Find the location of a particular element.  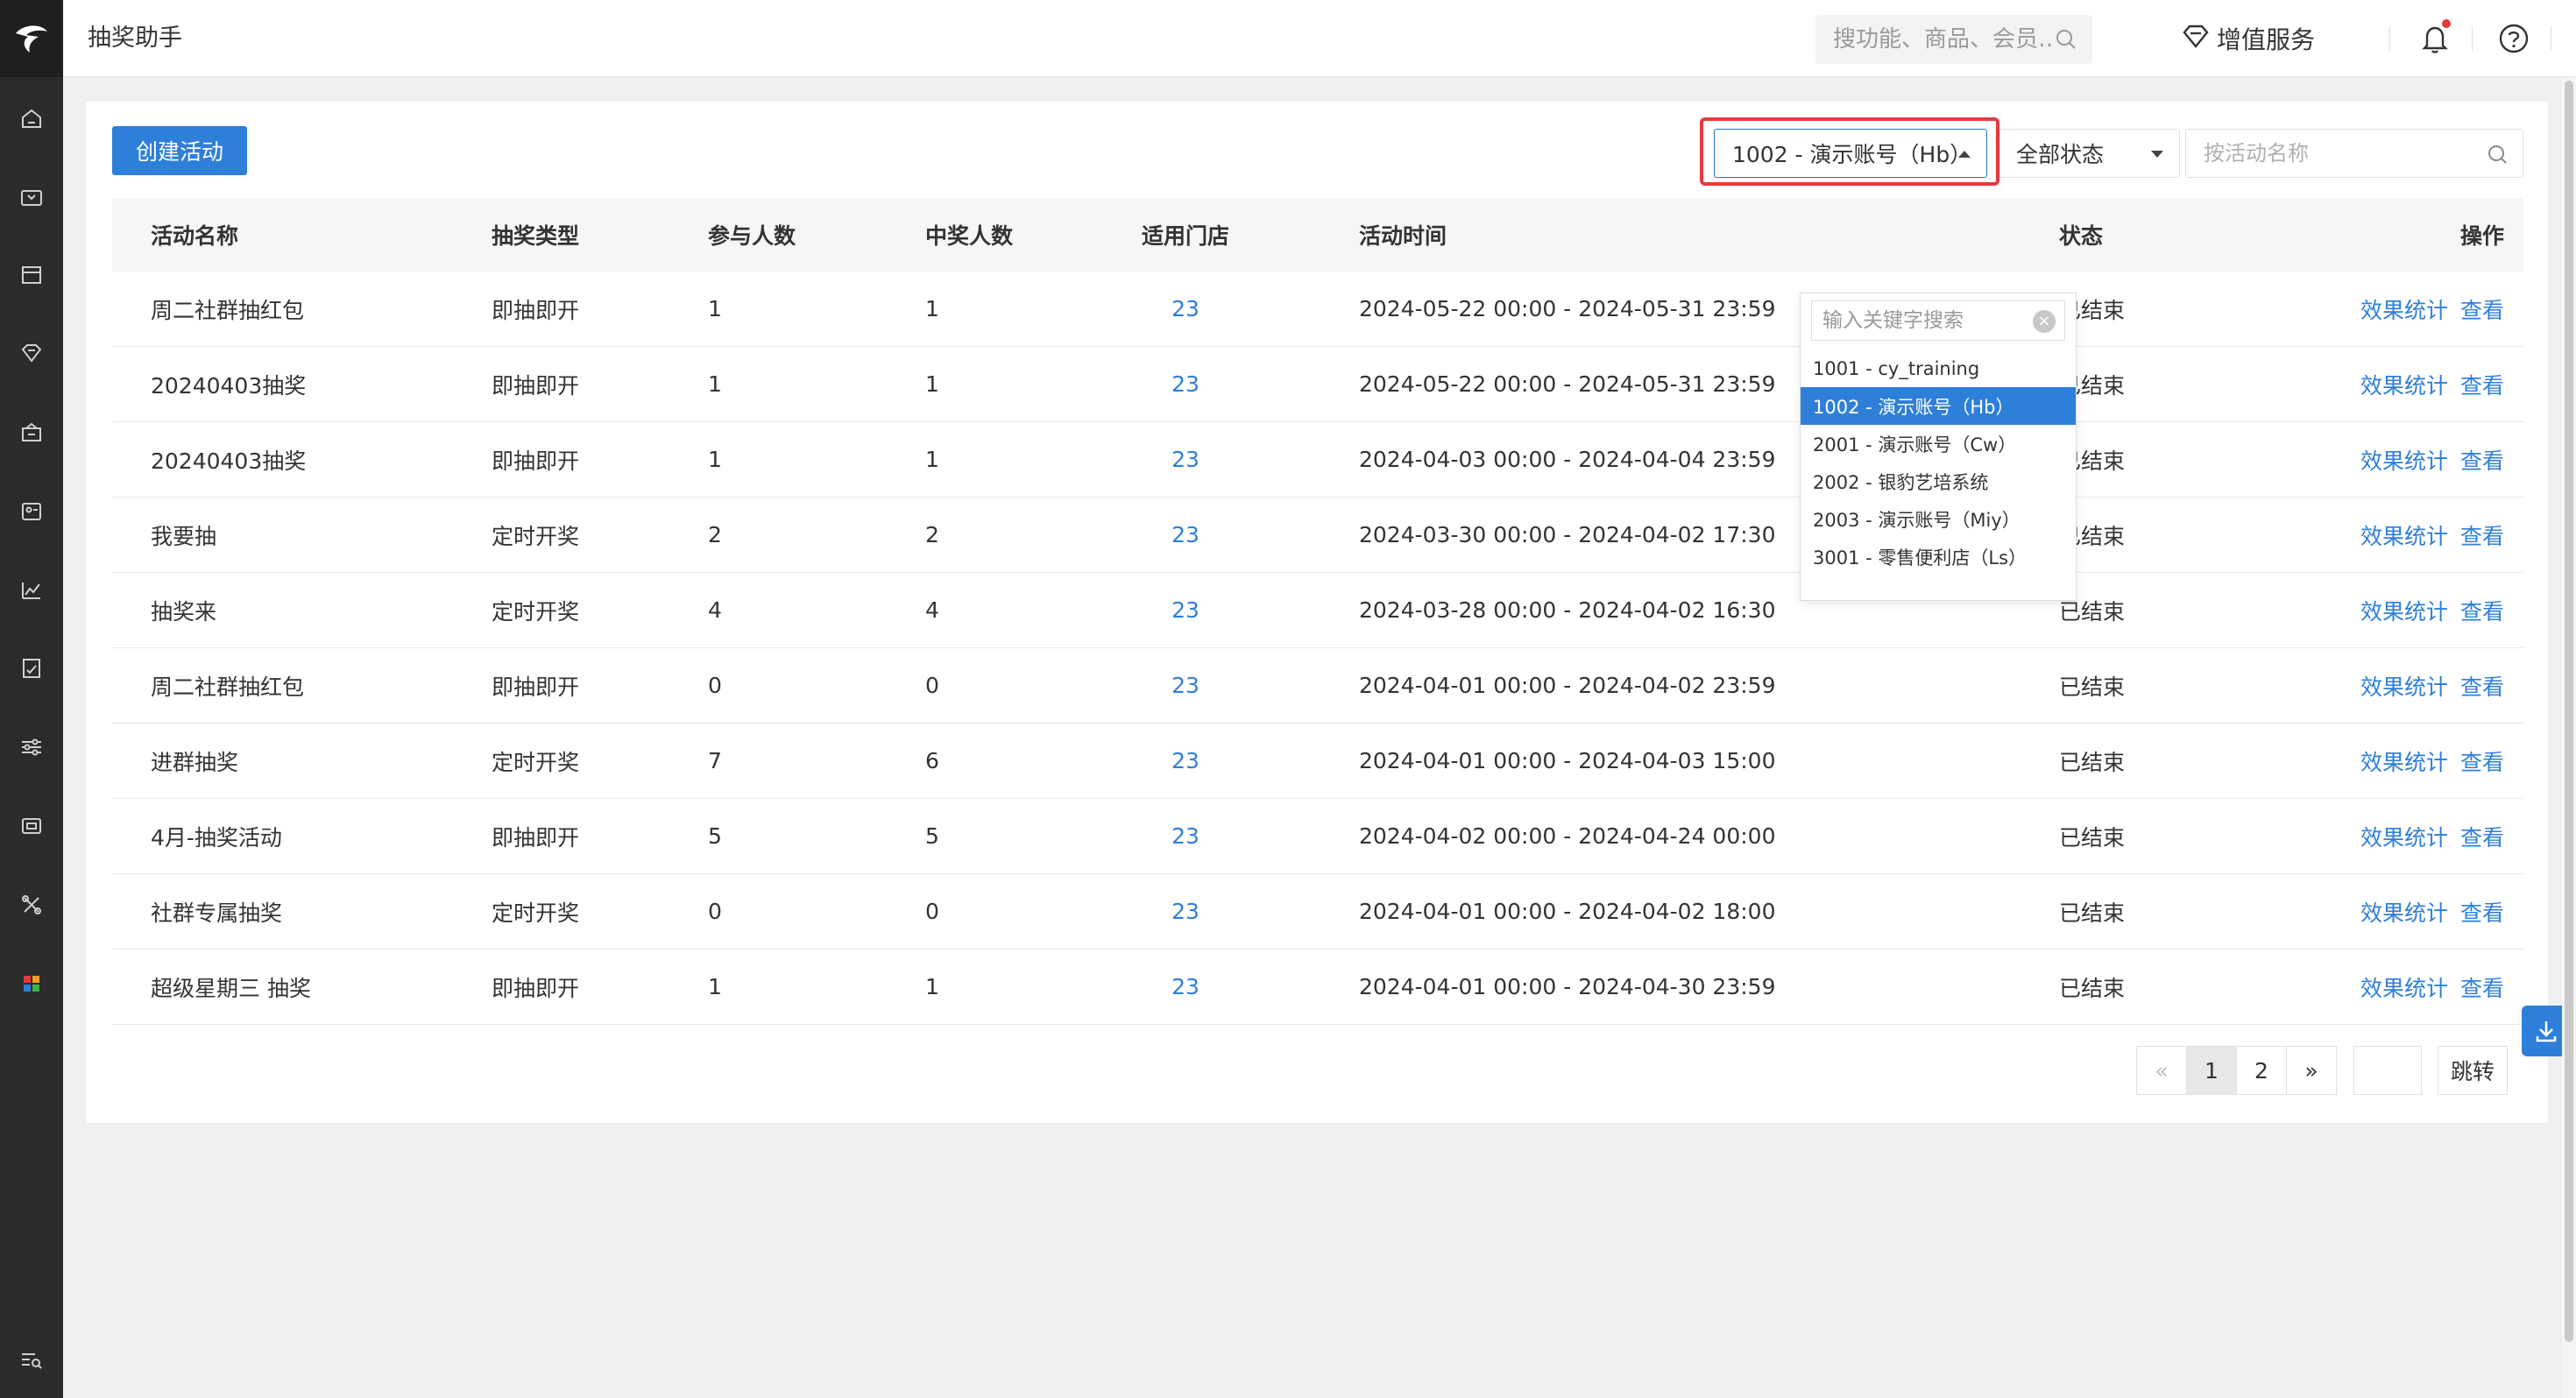

winner-count: 1 is located at coordinates (932, 986).